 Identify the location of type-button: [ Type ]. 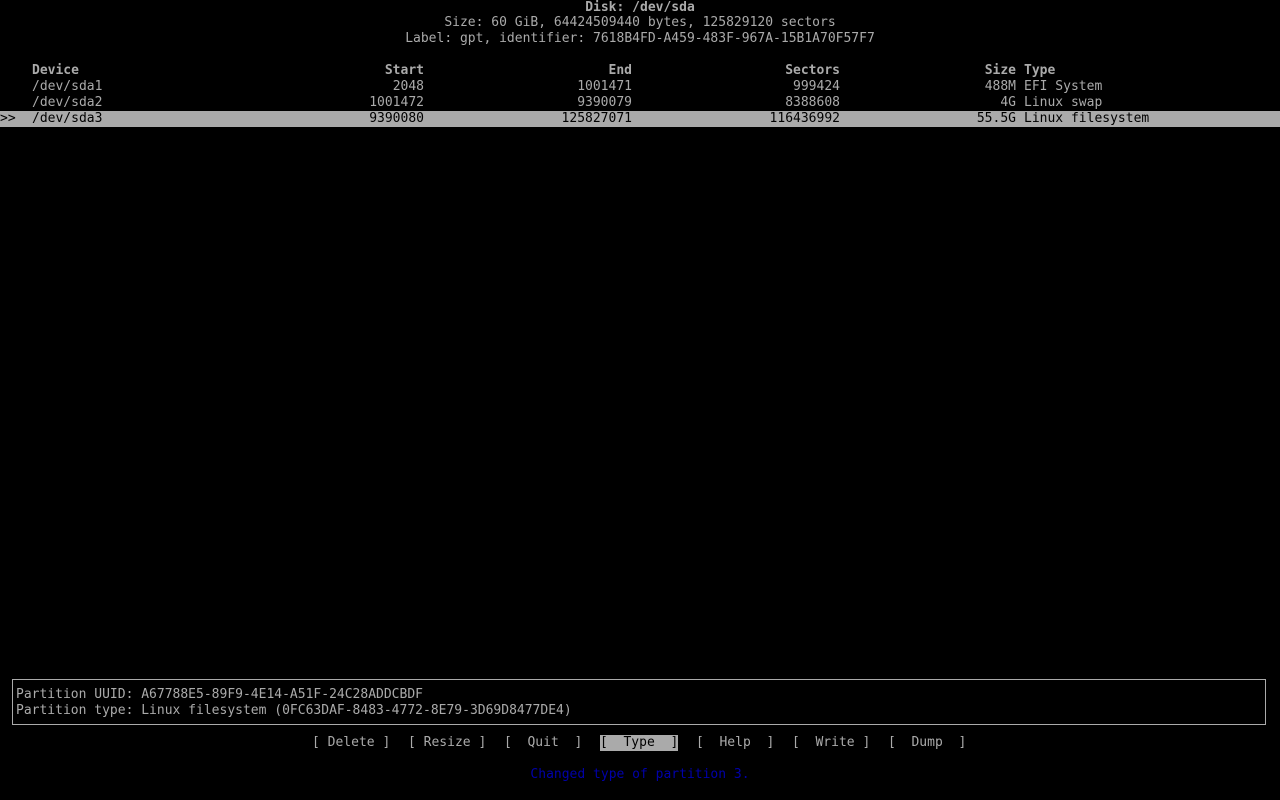
(639, 743).